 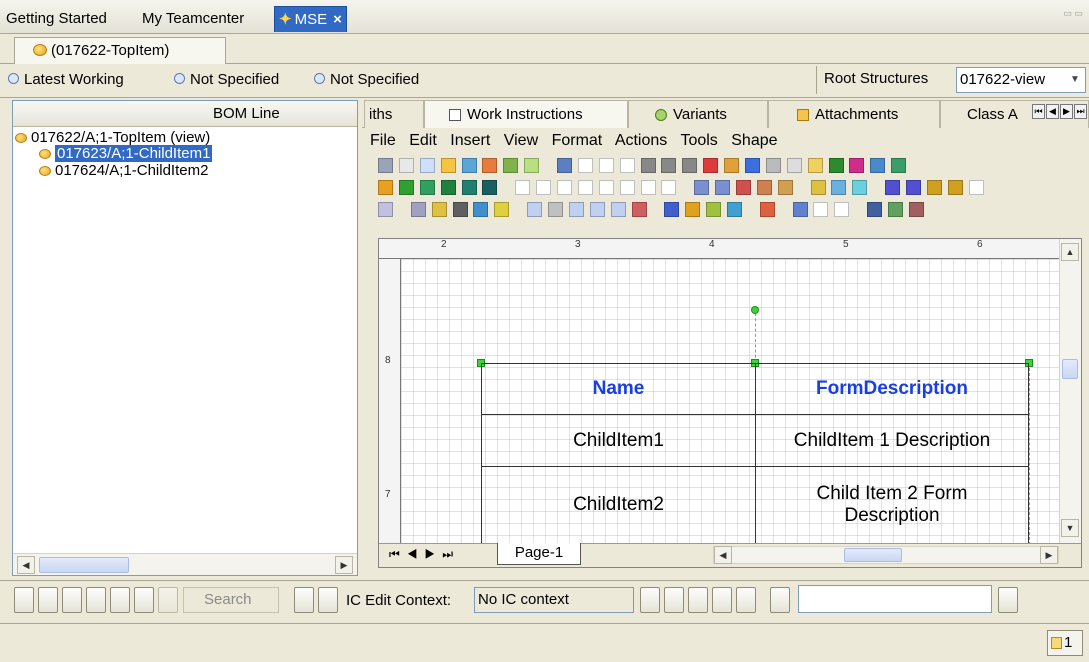 I want to click on tree-node-child-item-2: 017624/A;1-ChildItem2, so click(x=123, y=170).